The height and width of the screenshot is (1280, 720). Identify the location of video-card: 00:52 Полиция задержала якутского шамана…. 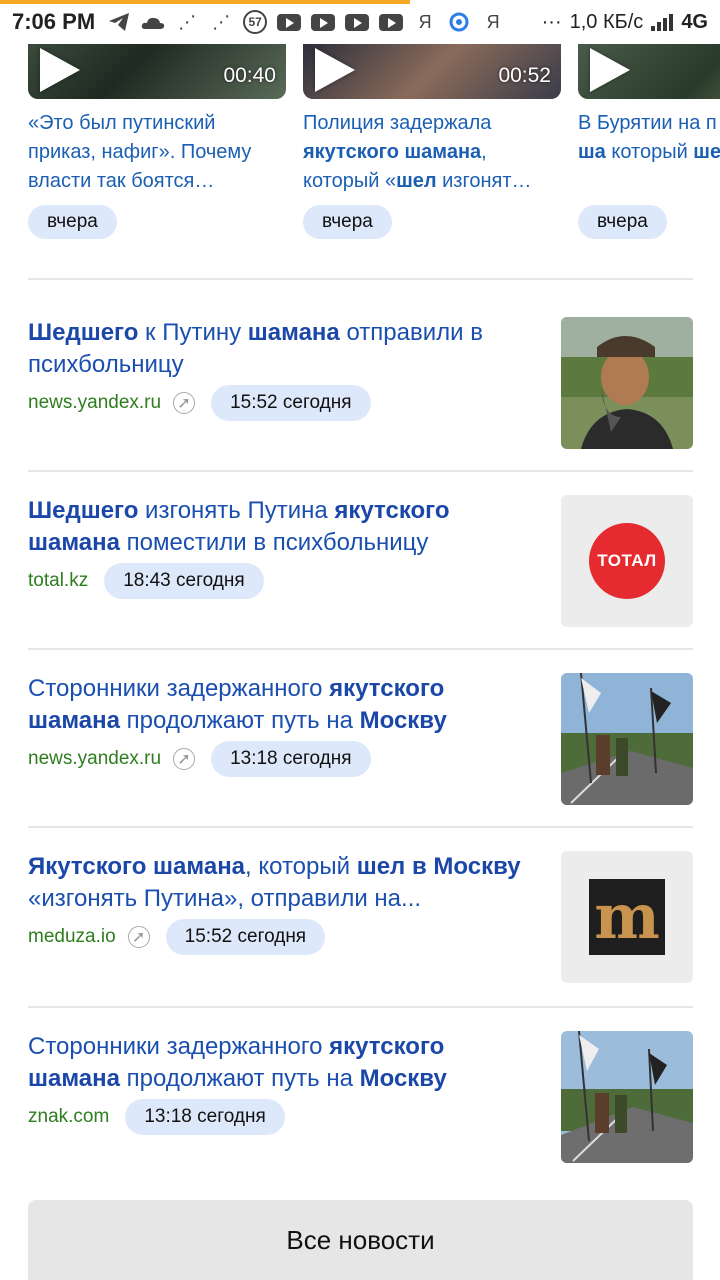
(432, 141).